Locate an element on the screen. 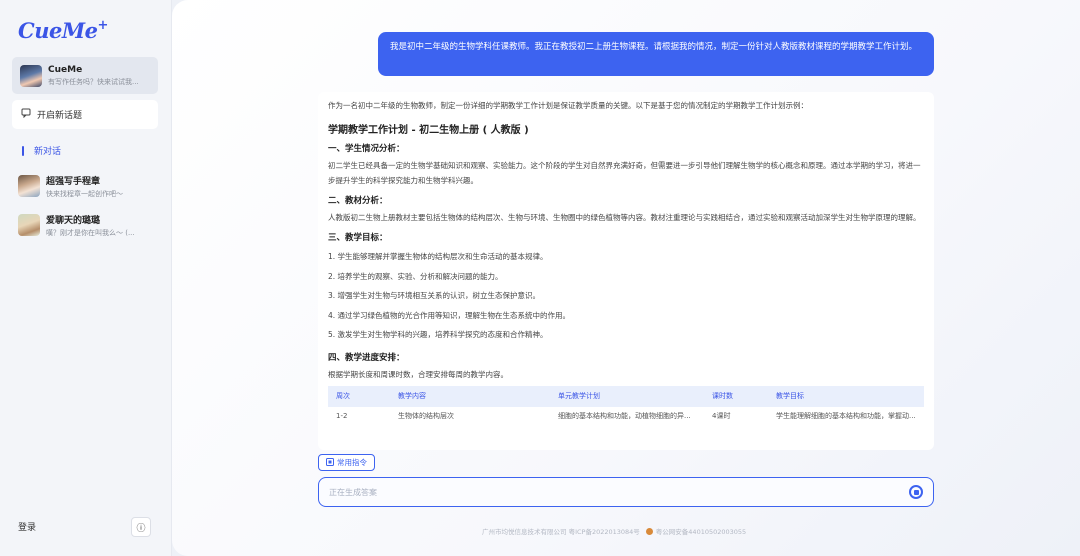  section-heading: 三、教学目标： is located at coordinates (358, 238).